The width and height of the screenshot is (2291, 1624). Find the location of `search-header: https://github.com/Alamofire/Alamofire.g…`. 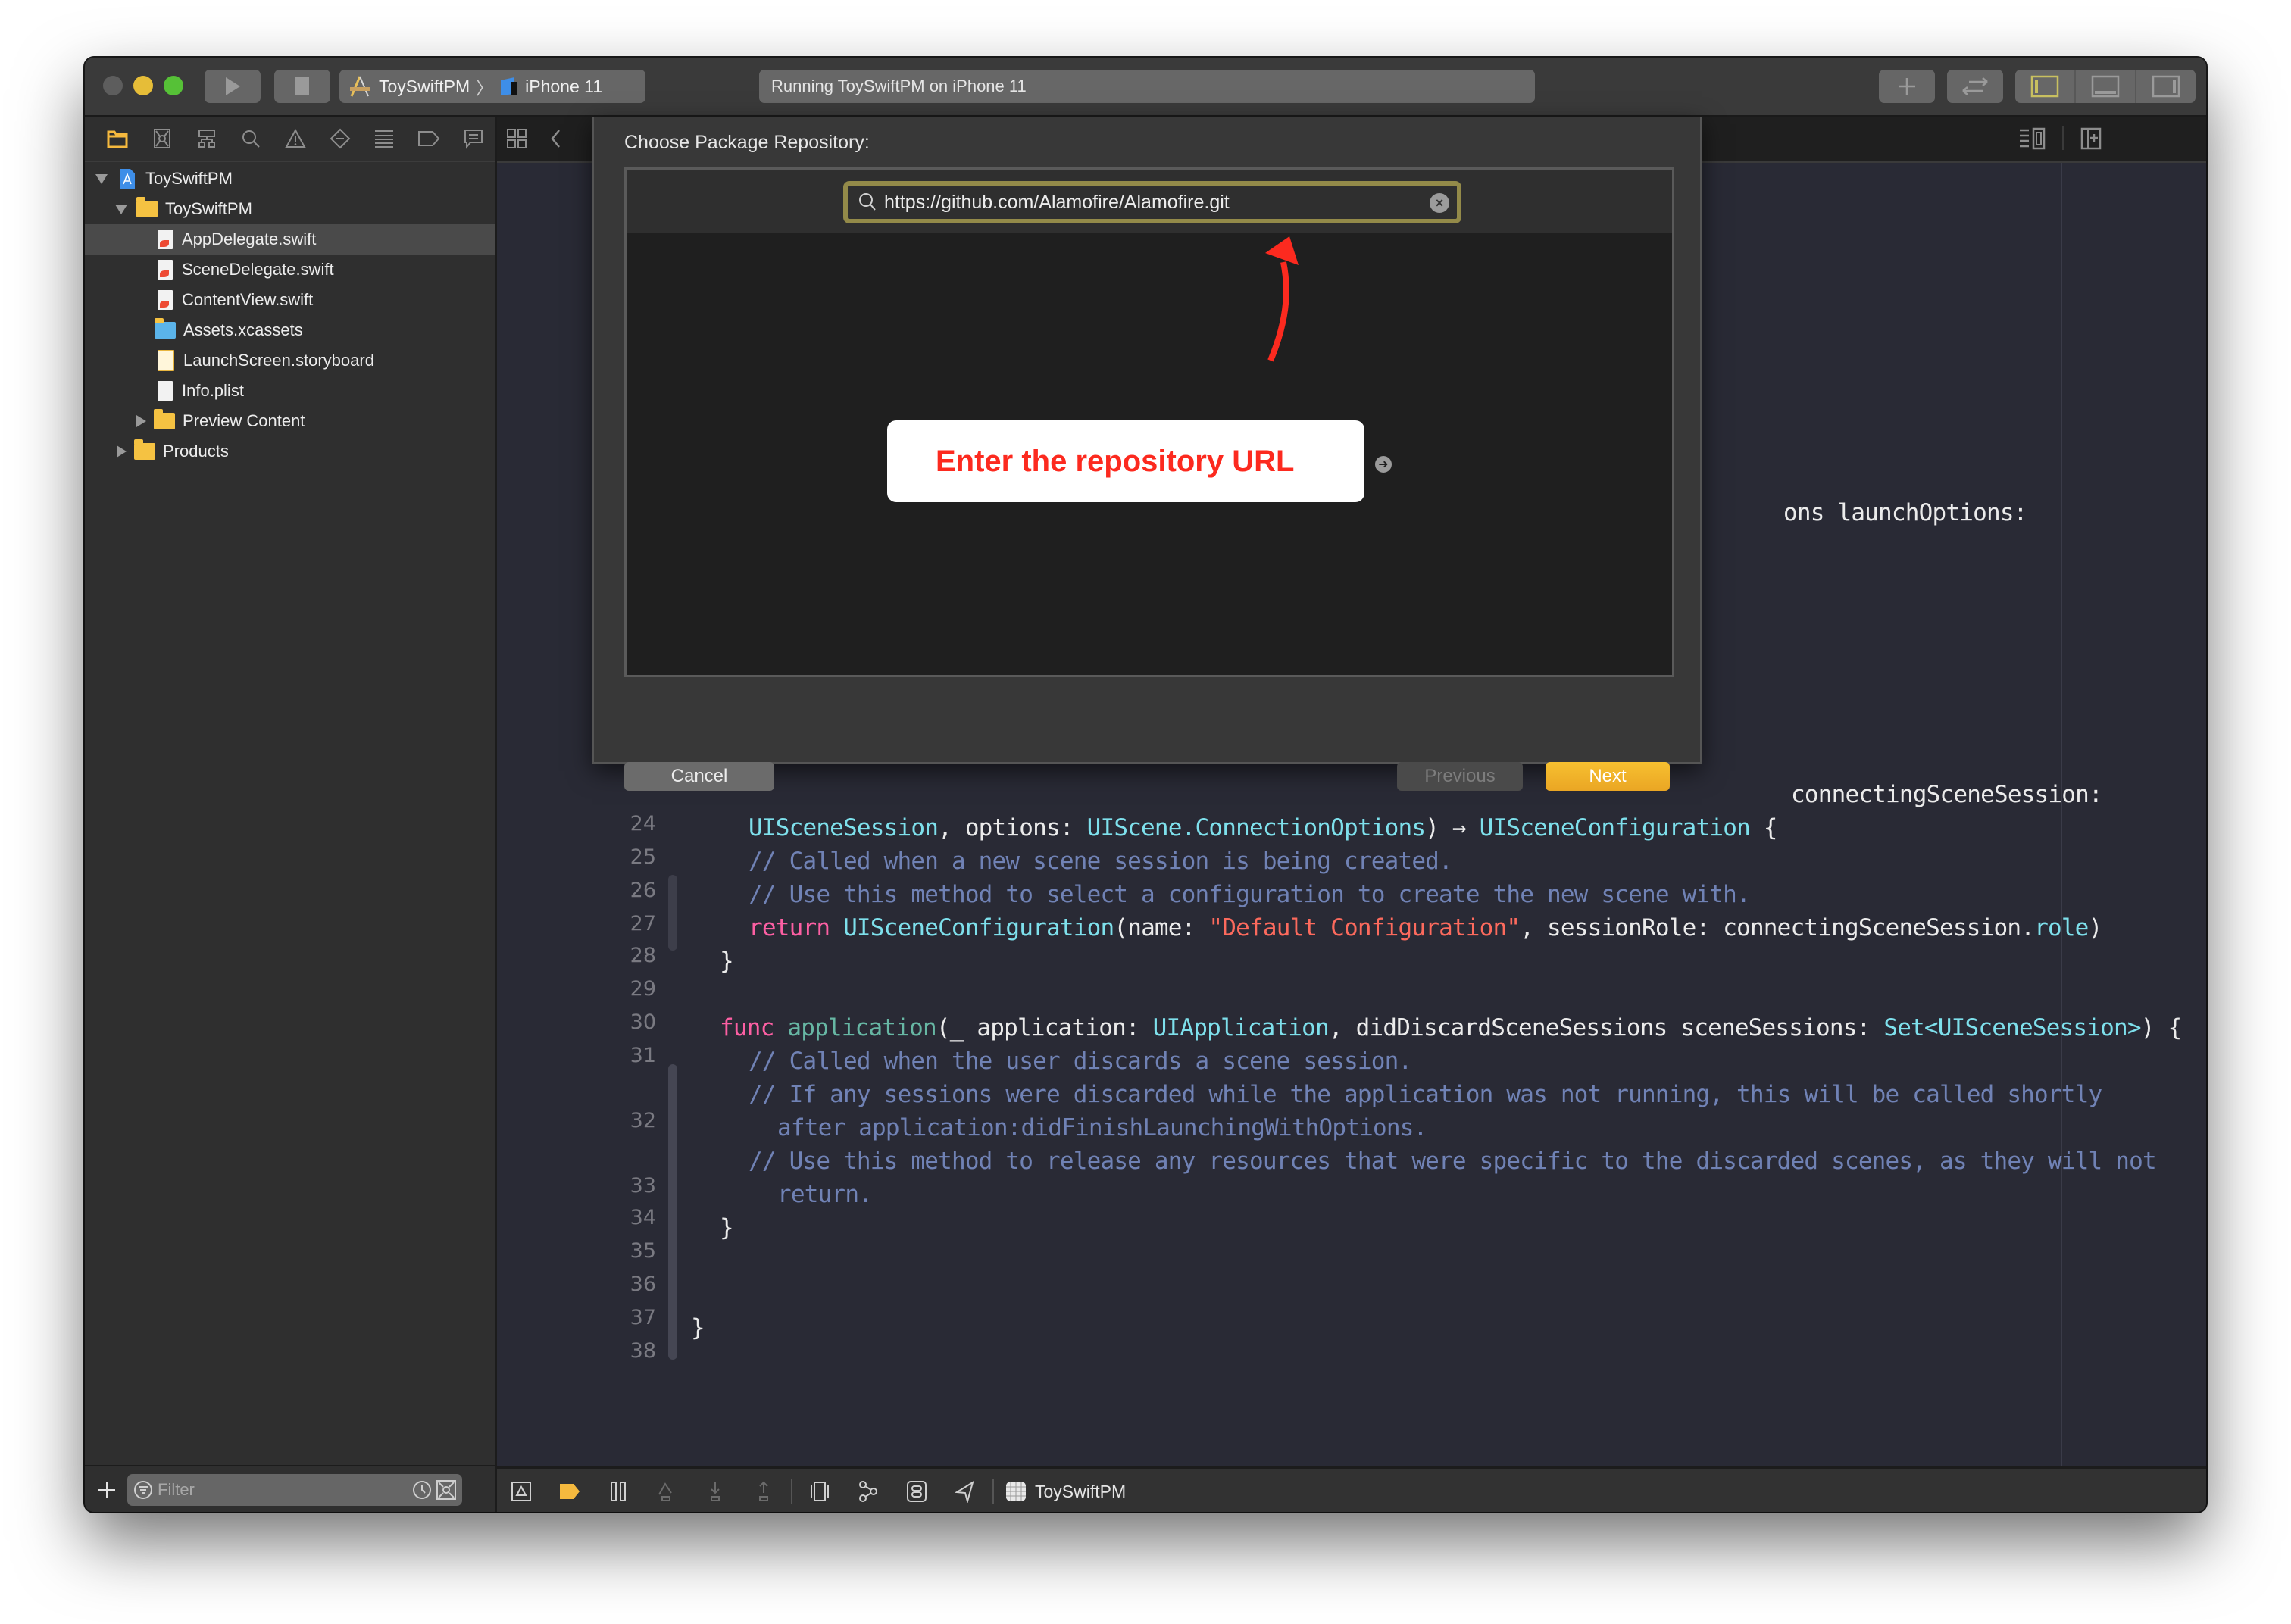

search-header: https://github.com/Alamofire/Alamofire.g… is located at coordinates (1149, 201).